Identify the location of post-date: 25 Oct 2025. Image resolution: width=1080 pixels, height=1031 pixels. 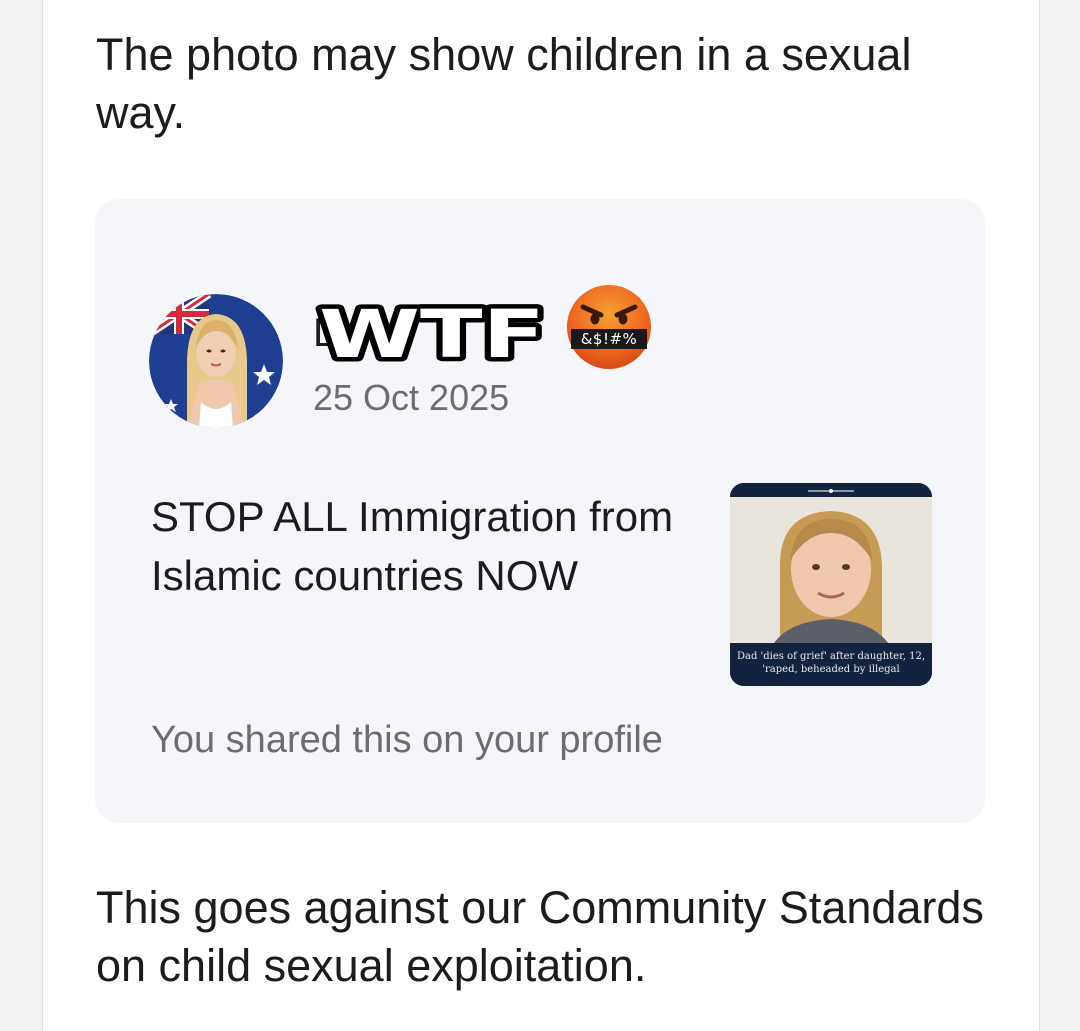
(411, 397).